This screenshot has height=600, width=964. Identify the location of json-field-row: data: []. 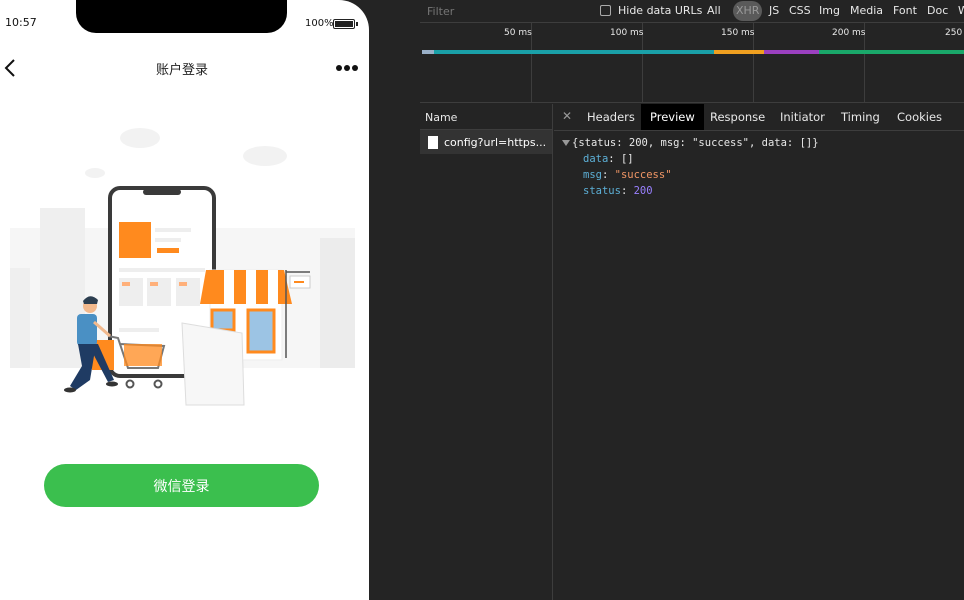
(608, 159).